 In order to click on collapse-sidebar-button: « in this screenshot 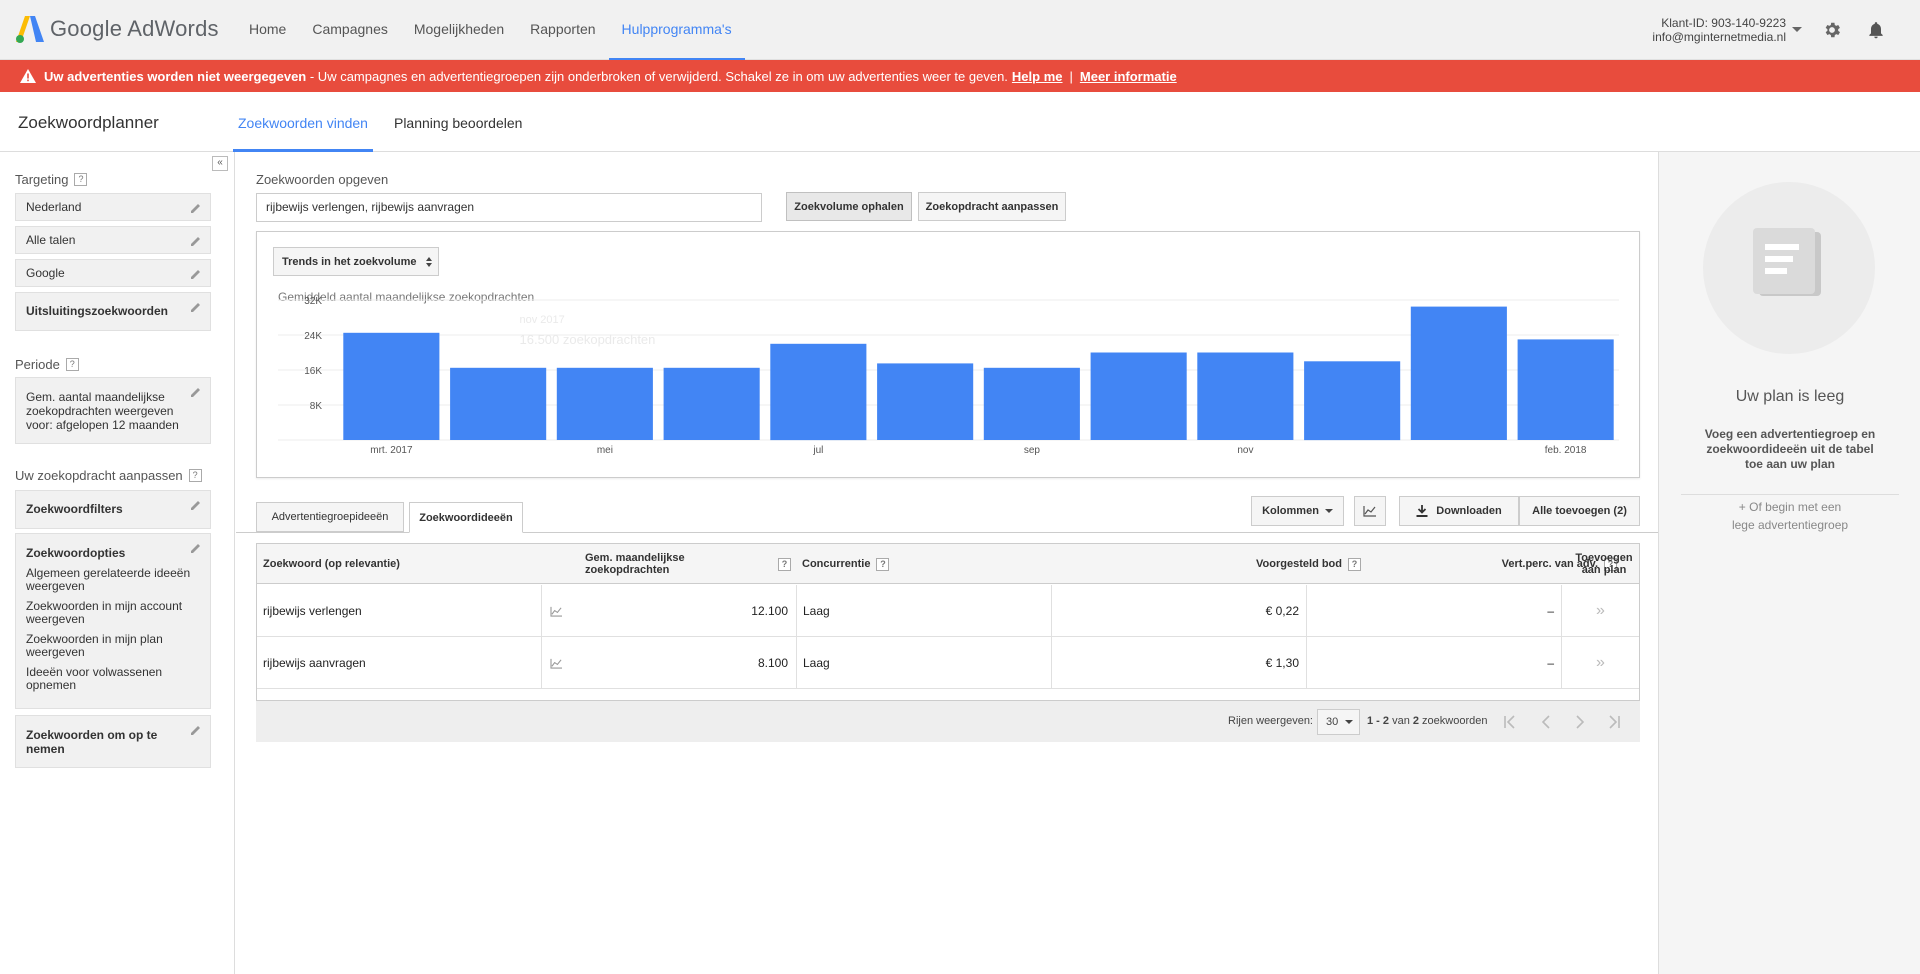, I will do `click(220, 163)`.